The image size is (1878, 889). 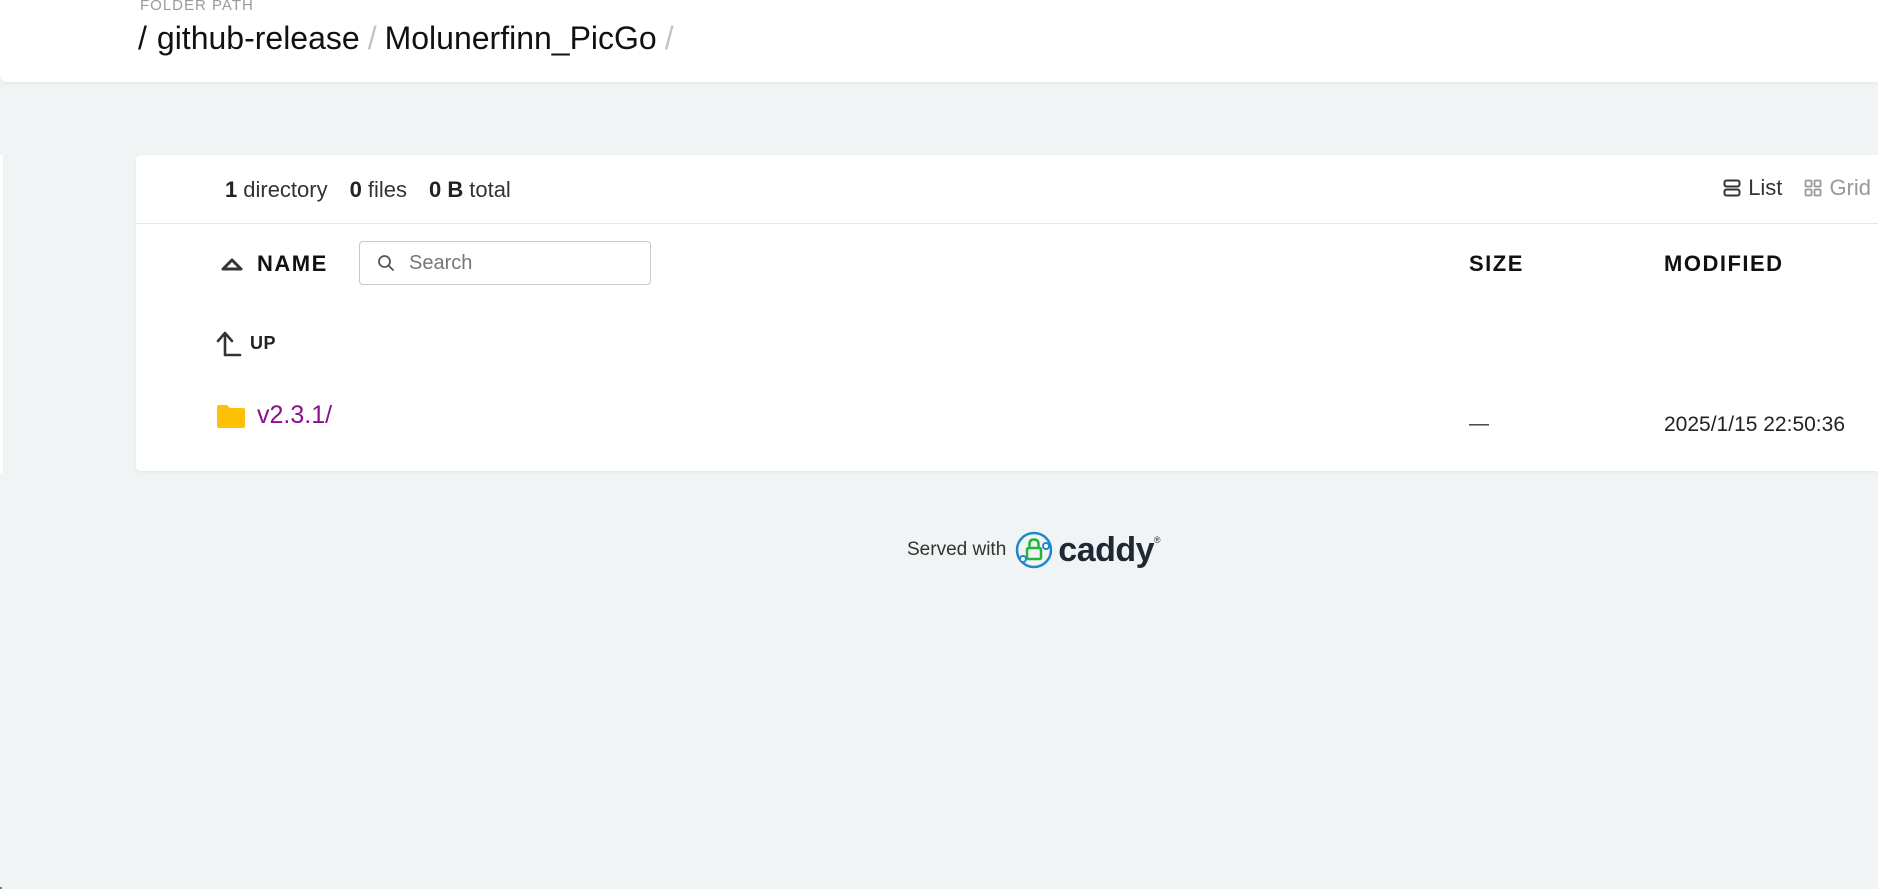 What do you see at coordinates (957, 549) in the screenshot?
I see `served-with-text: Served with` at bounding box center [957, 549].